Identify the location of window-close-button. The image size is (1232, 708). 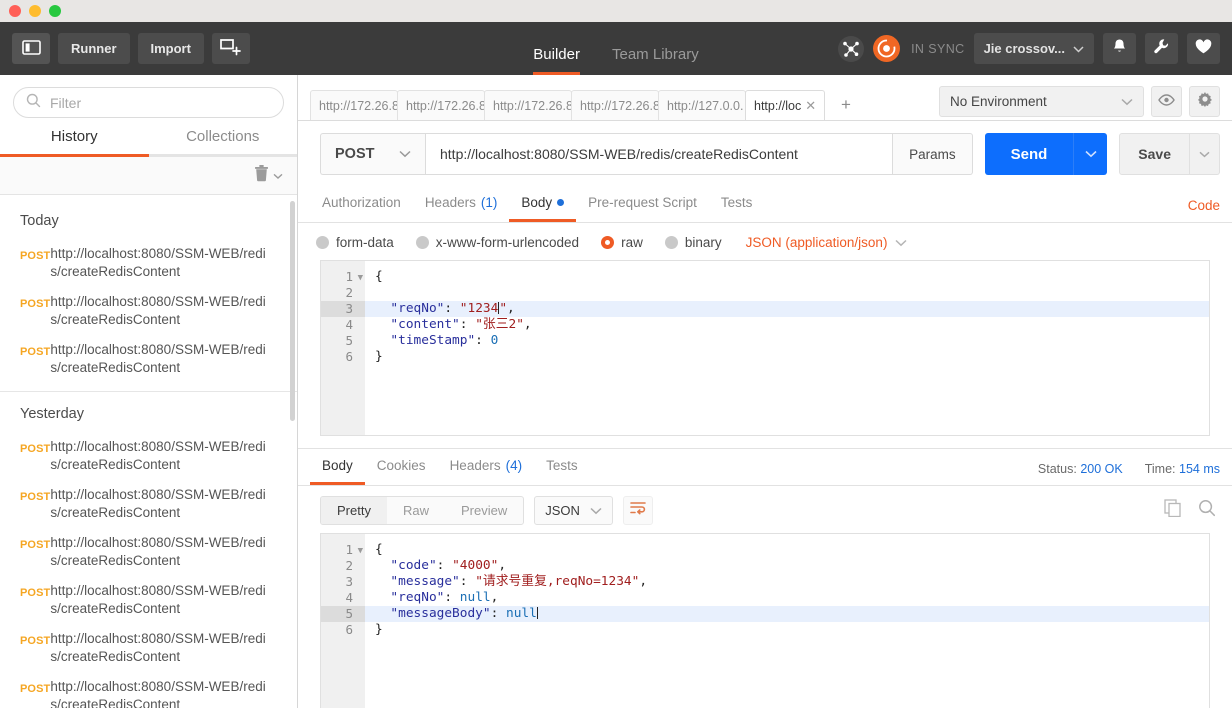
(15, 11).